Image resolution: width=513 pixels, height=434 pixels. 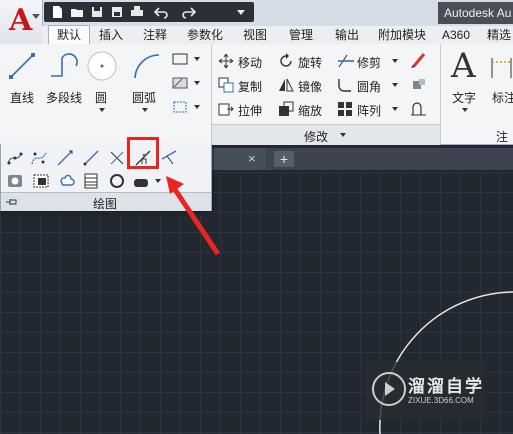 What do you see at coordinates (205, 35) in the screenshot?
I see `tab-parametric: 参数化` at bounding box center [205, 35].